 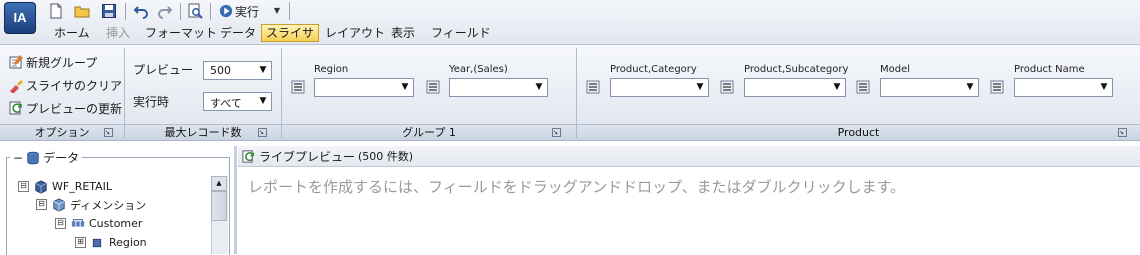 What do you see at coordinates (46, 157) in the screenshot?
I see `data-panel-title: − データ` at bounding box center [46, 157].